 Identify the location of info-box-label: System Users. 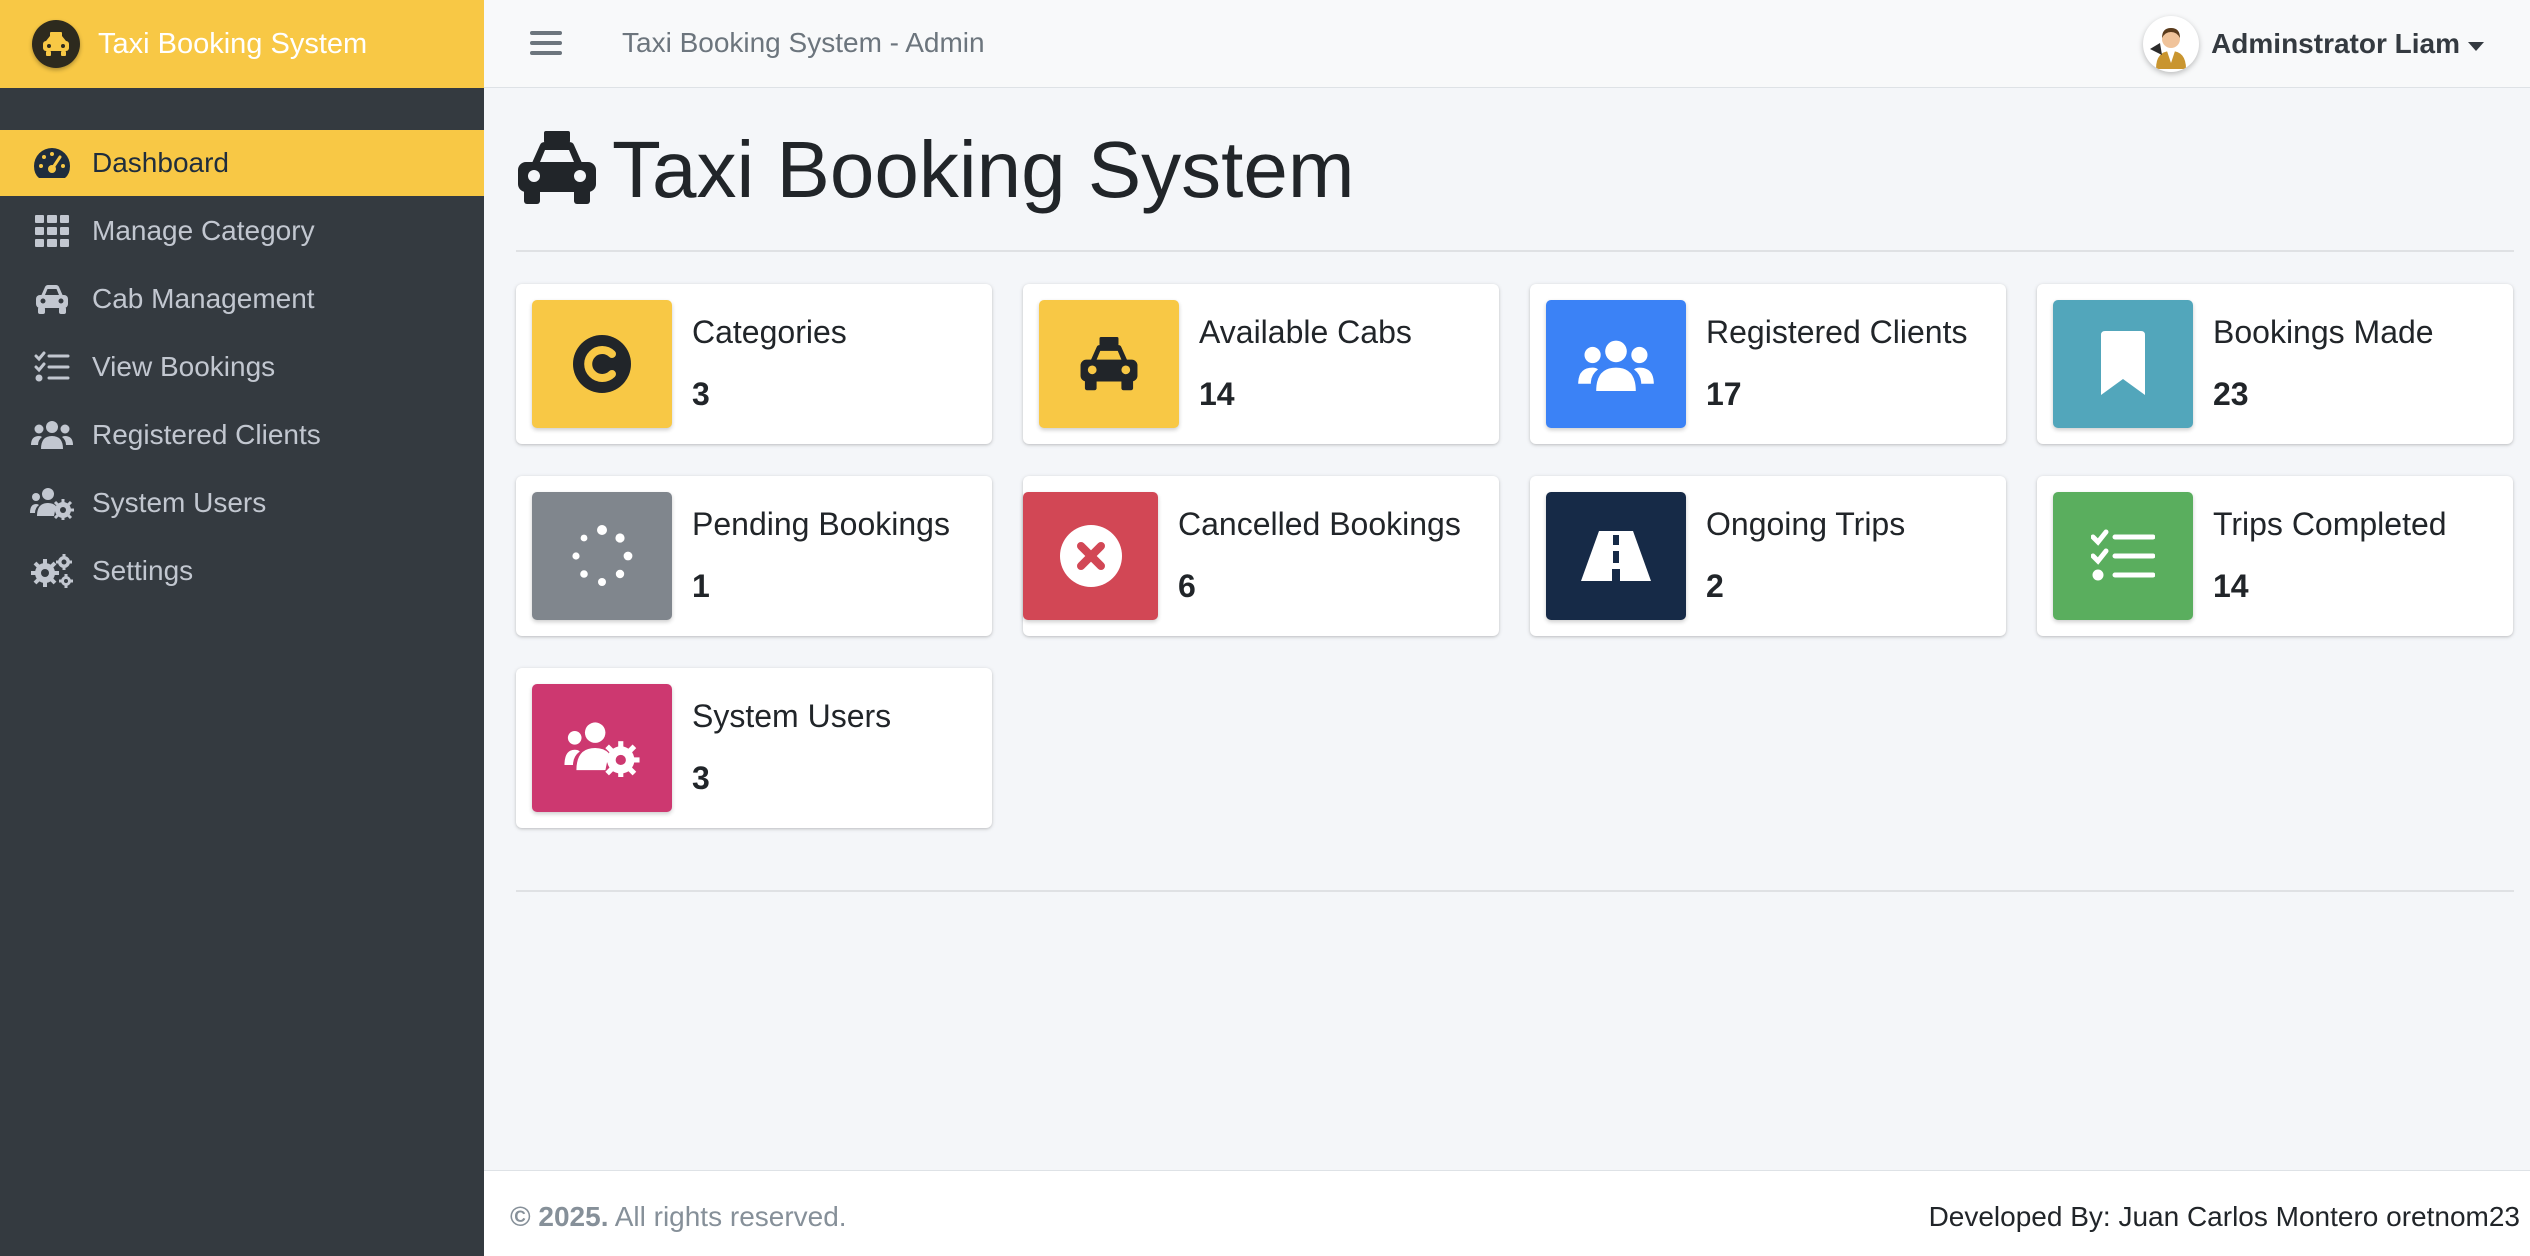
(792, 716).